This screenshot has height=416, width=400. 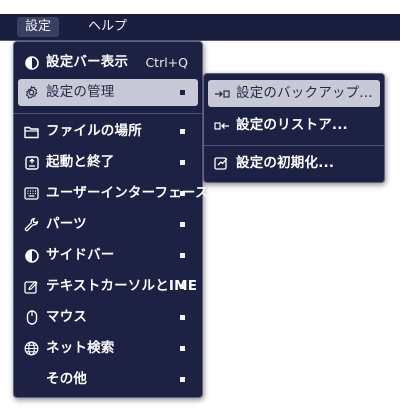 What do you see at coordinates (80, 348) in the screenshot?
I see `menu-item-label: ネット検索` at bounding box center [80, 348].